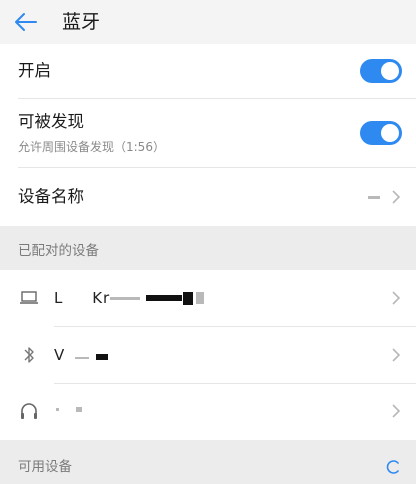 This screenshot has width=416, height=484. Describe the element at coordinates (60, 355) in the screenshot. I see `paired-device-name: V` at that location.